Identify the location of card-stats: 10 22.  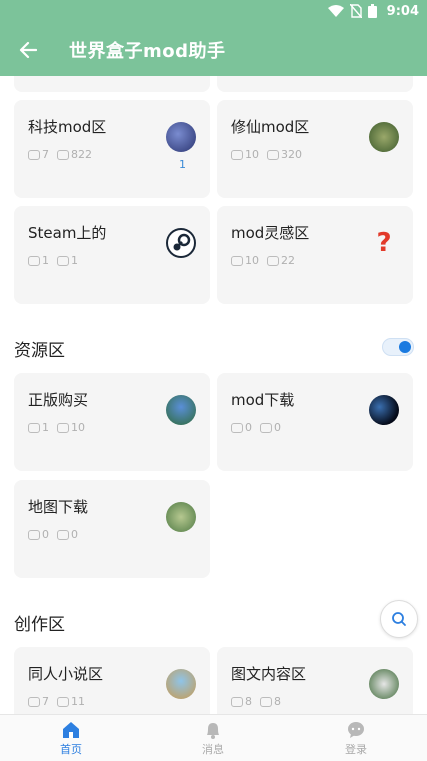
(263, 260).